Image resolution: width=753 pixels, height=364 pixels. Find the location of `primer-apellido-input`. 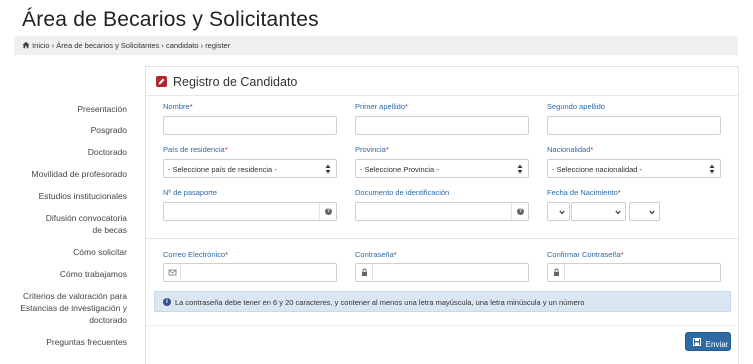

primer-apellido-input is located at coordinates (442, 125).